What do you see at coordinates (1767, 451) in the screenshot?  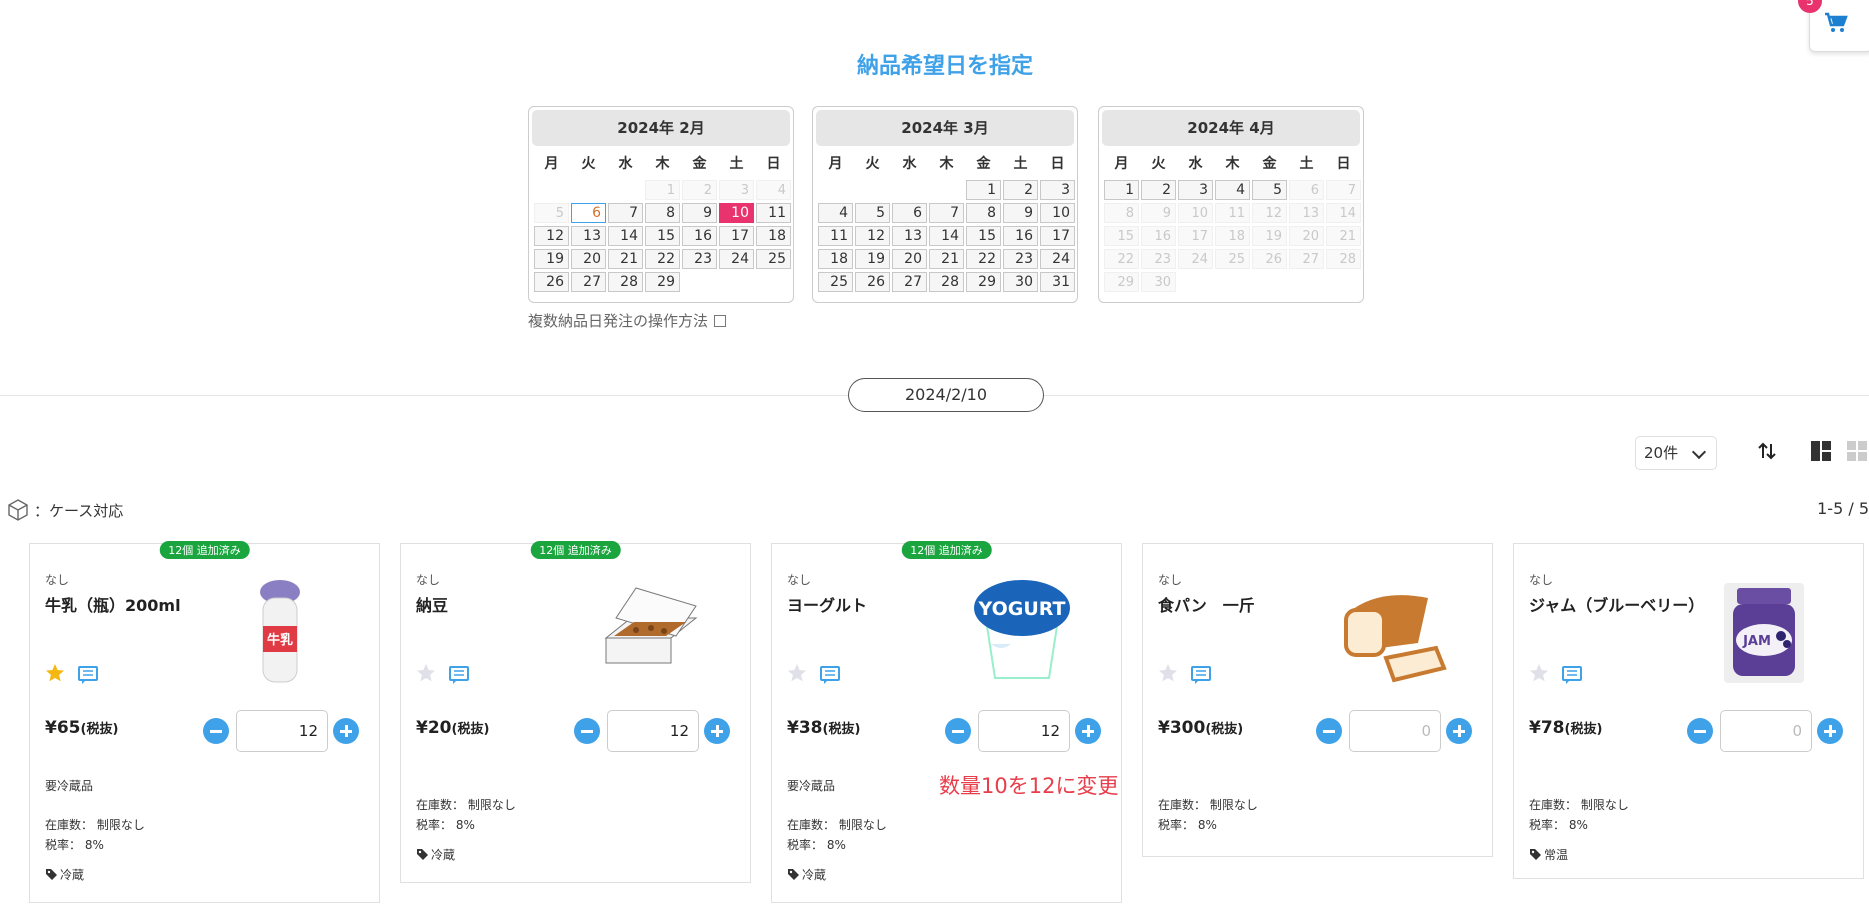 I see `sort-icon` at bounding box center [1767, 451].